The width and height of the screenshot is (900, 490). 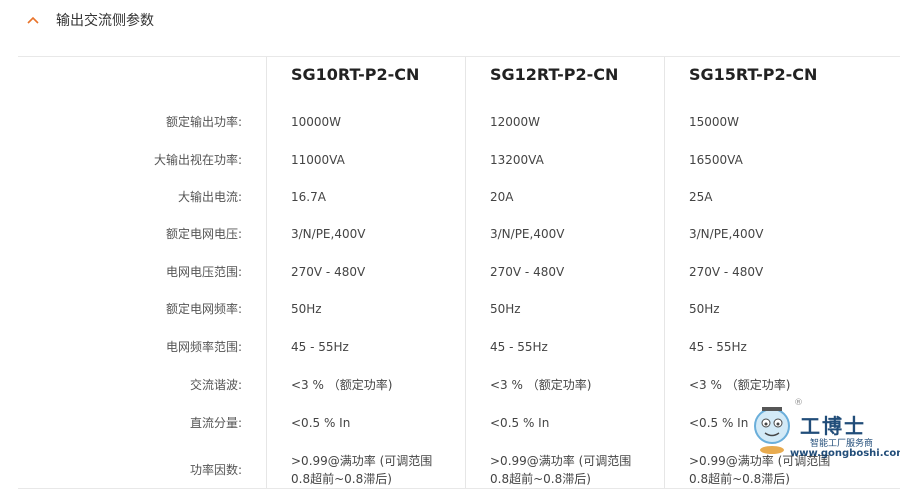 What do you see at coordinates (105, 21) in the screenshot?
I see `section-title: 输出交流侧参数` at bounding box center [105, 21].